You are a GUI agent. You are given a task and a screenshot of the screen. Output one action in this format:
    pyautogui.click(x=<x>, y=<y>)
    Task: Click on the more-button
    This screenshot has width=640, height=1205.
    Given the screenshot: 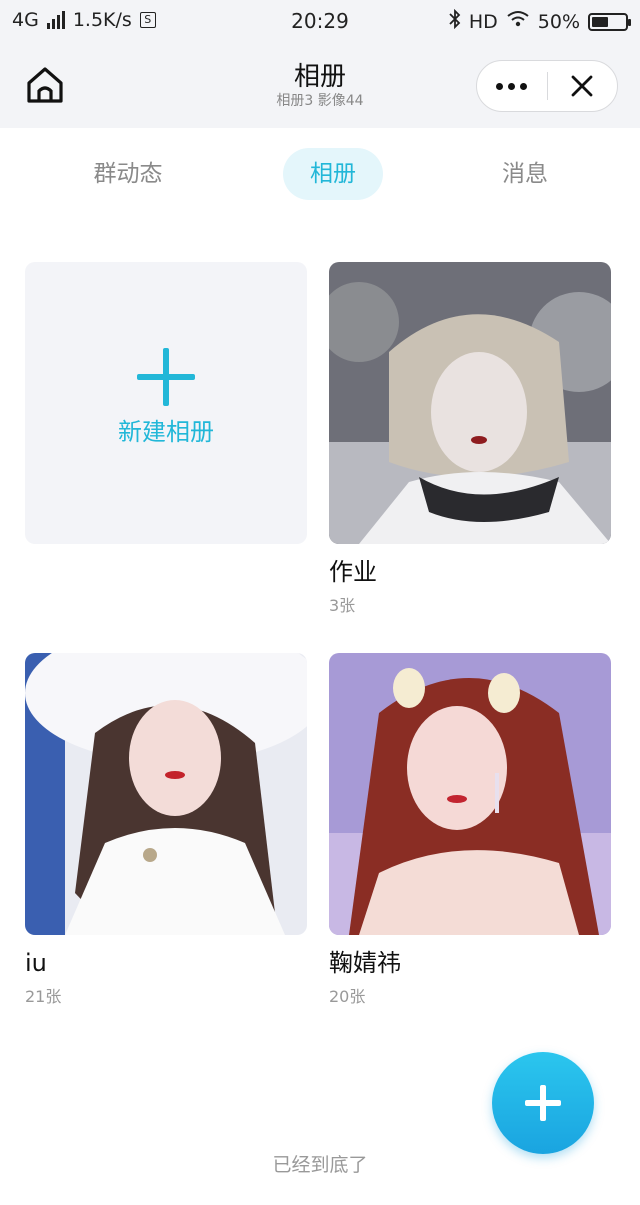 What is the action you would take?
    pyautogui.click(x=512, y=86)
    